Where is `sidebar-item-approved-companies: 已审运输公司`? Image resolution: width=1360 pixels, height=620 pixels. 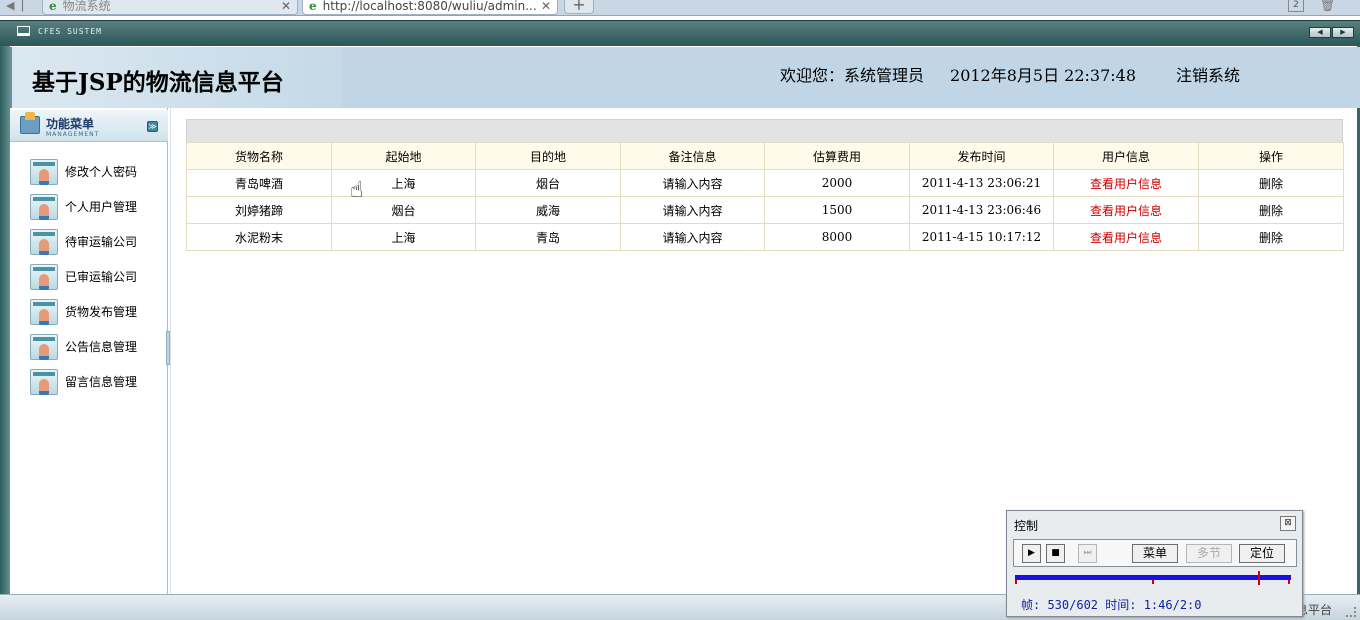 sidebar-item-approved-companies: 已审运输公司 is located at coordinates (89, 276).